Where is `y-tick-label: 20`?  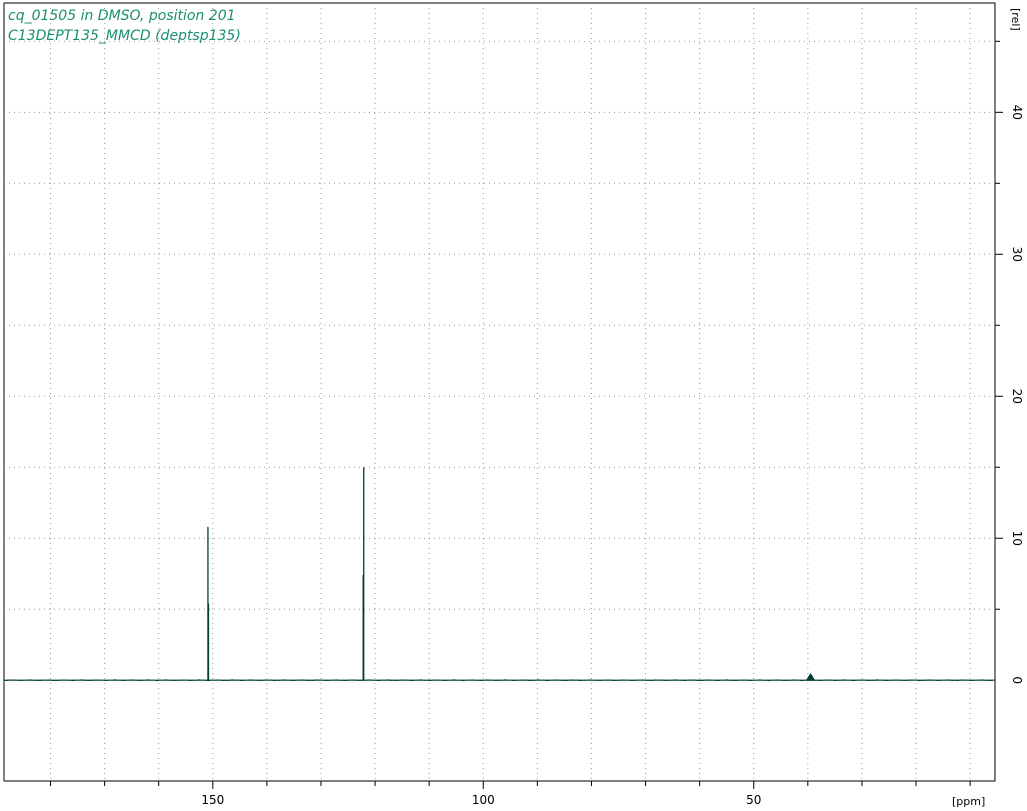
y-tick-label: 20 is located at coordinates (1017, 396).